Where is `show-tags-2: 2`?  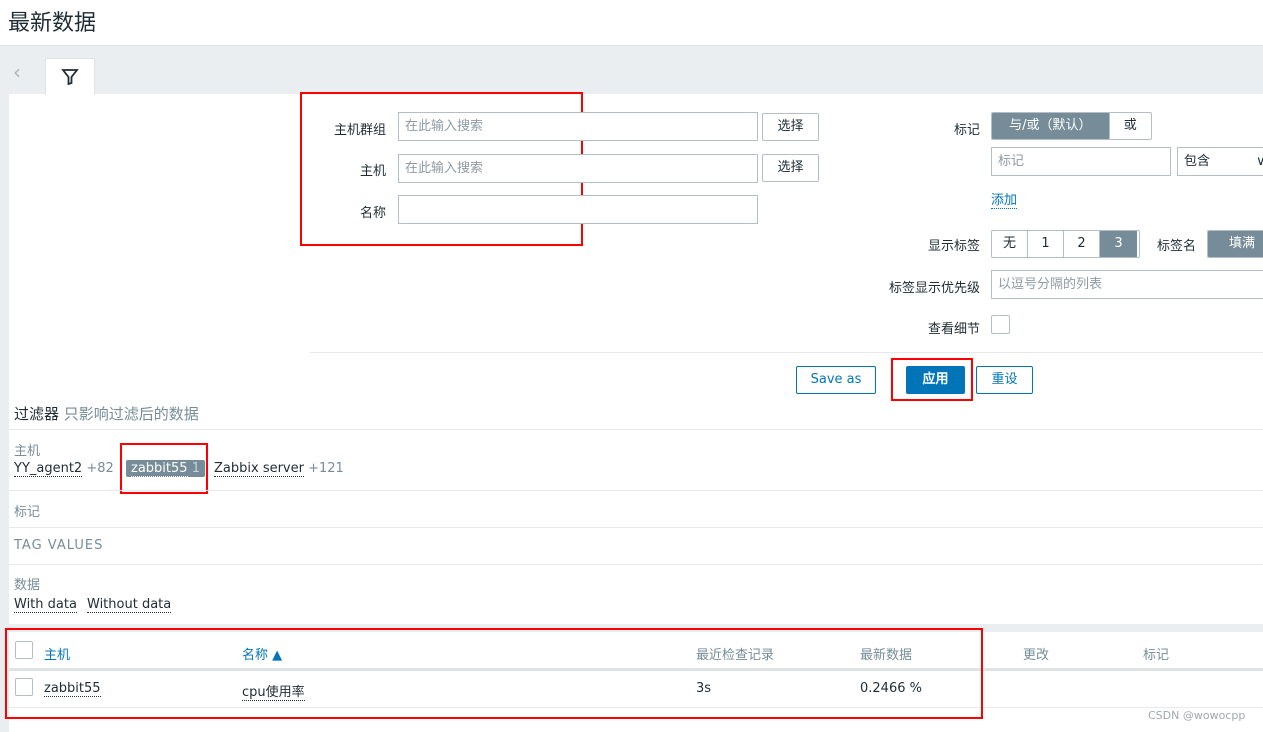 show-tags-2: 2 is located at coordinates (1082, 244).